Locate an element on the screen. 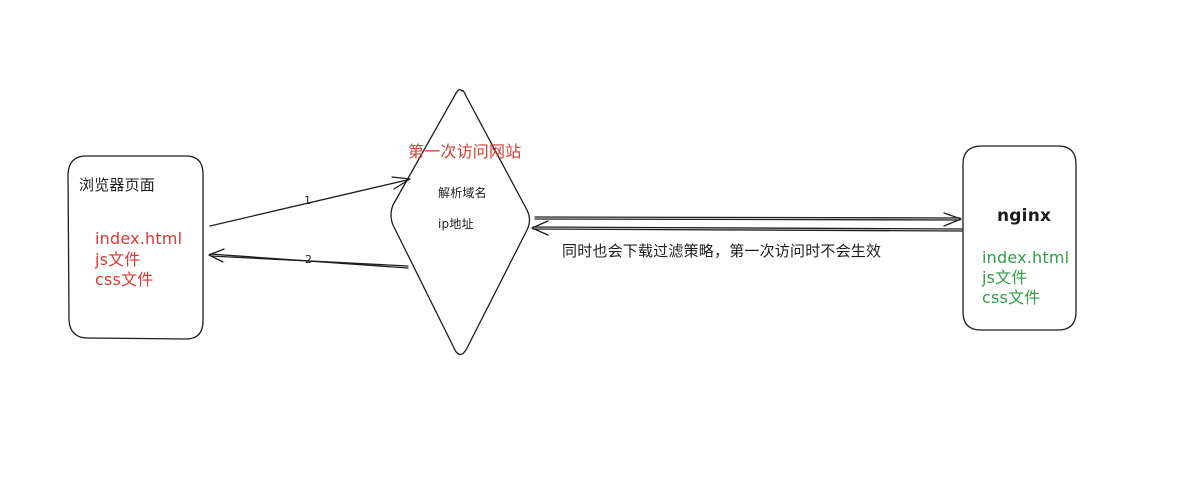 The width and height of the screenshot is (1178, 486). browser-file-index: index.html is located at coordinates (139, 238).